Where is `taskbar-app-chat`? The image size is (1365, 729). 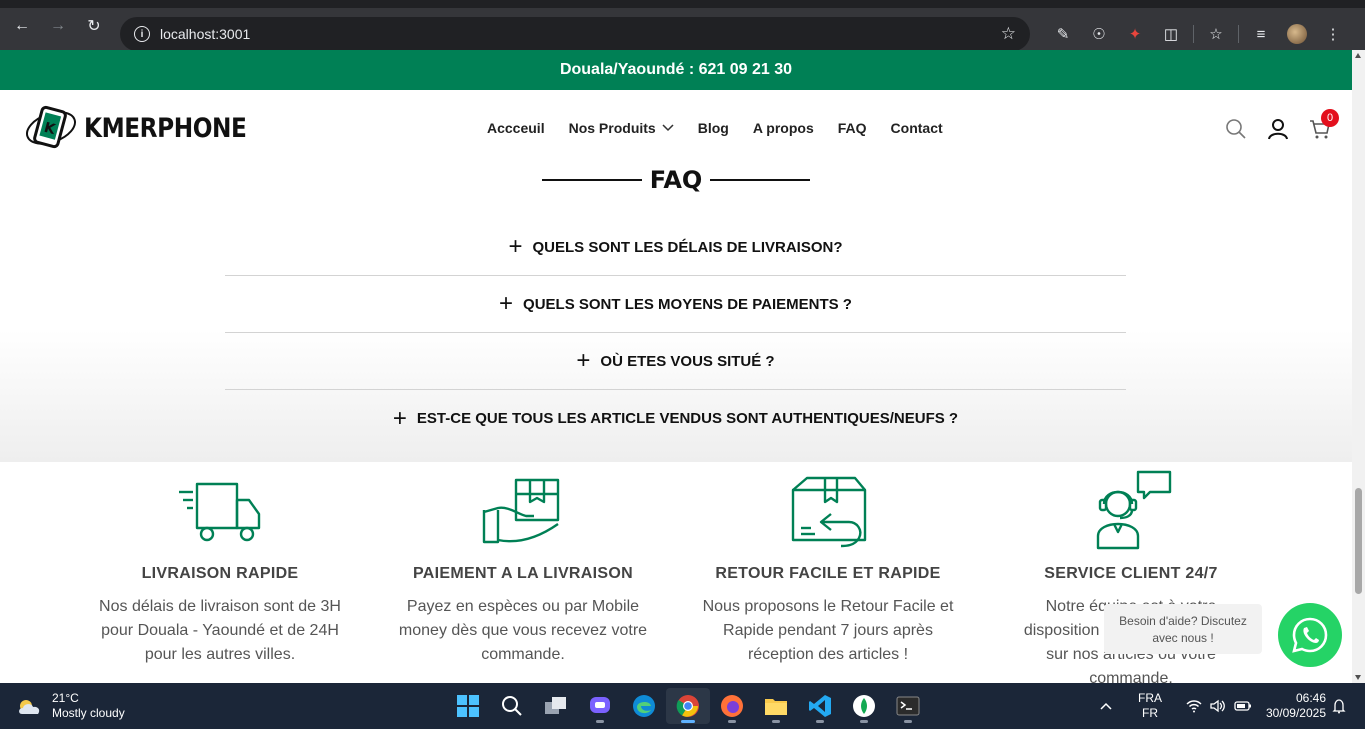 taskbar-app-chat is located at coordinates (600, 706).